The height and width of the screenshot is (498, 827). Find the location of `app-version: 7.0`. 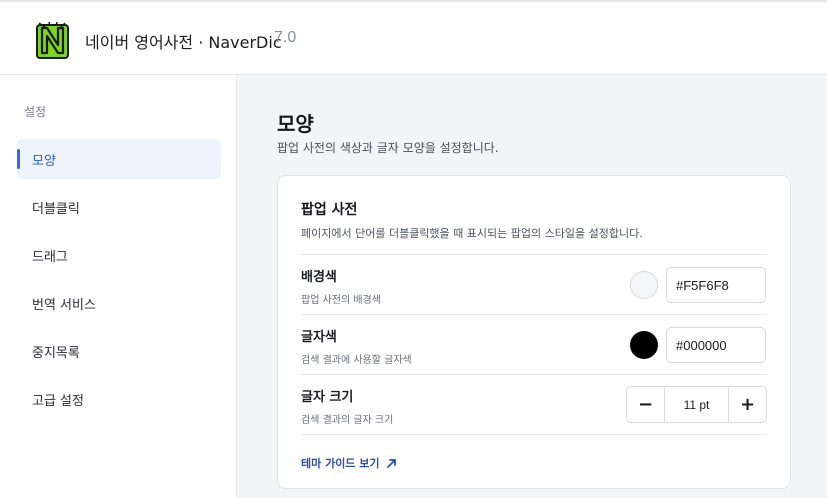

app-version: 7.0 is located at coordinates (285, 37).